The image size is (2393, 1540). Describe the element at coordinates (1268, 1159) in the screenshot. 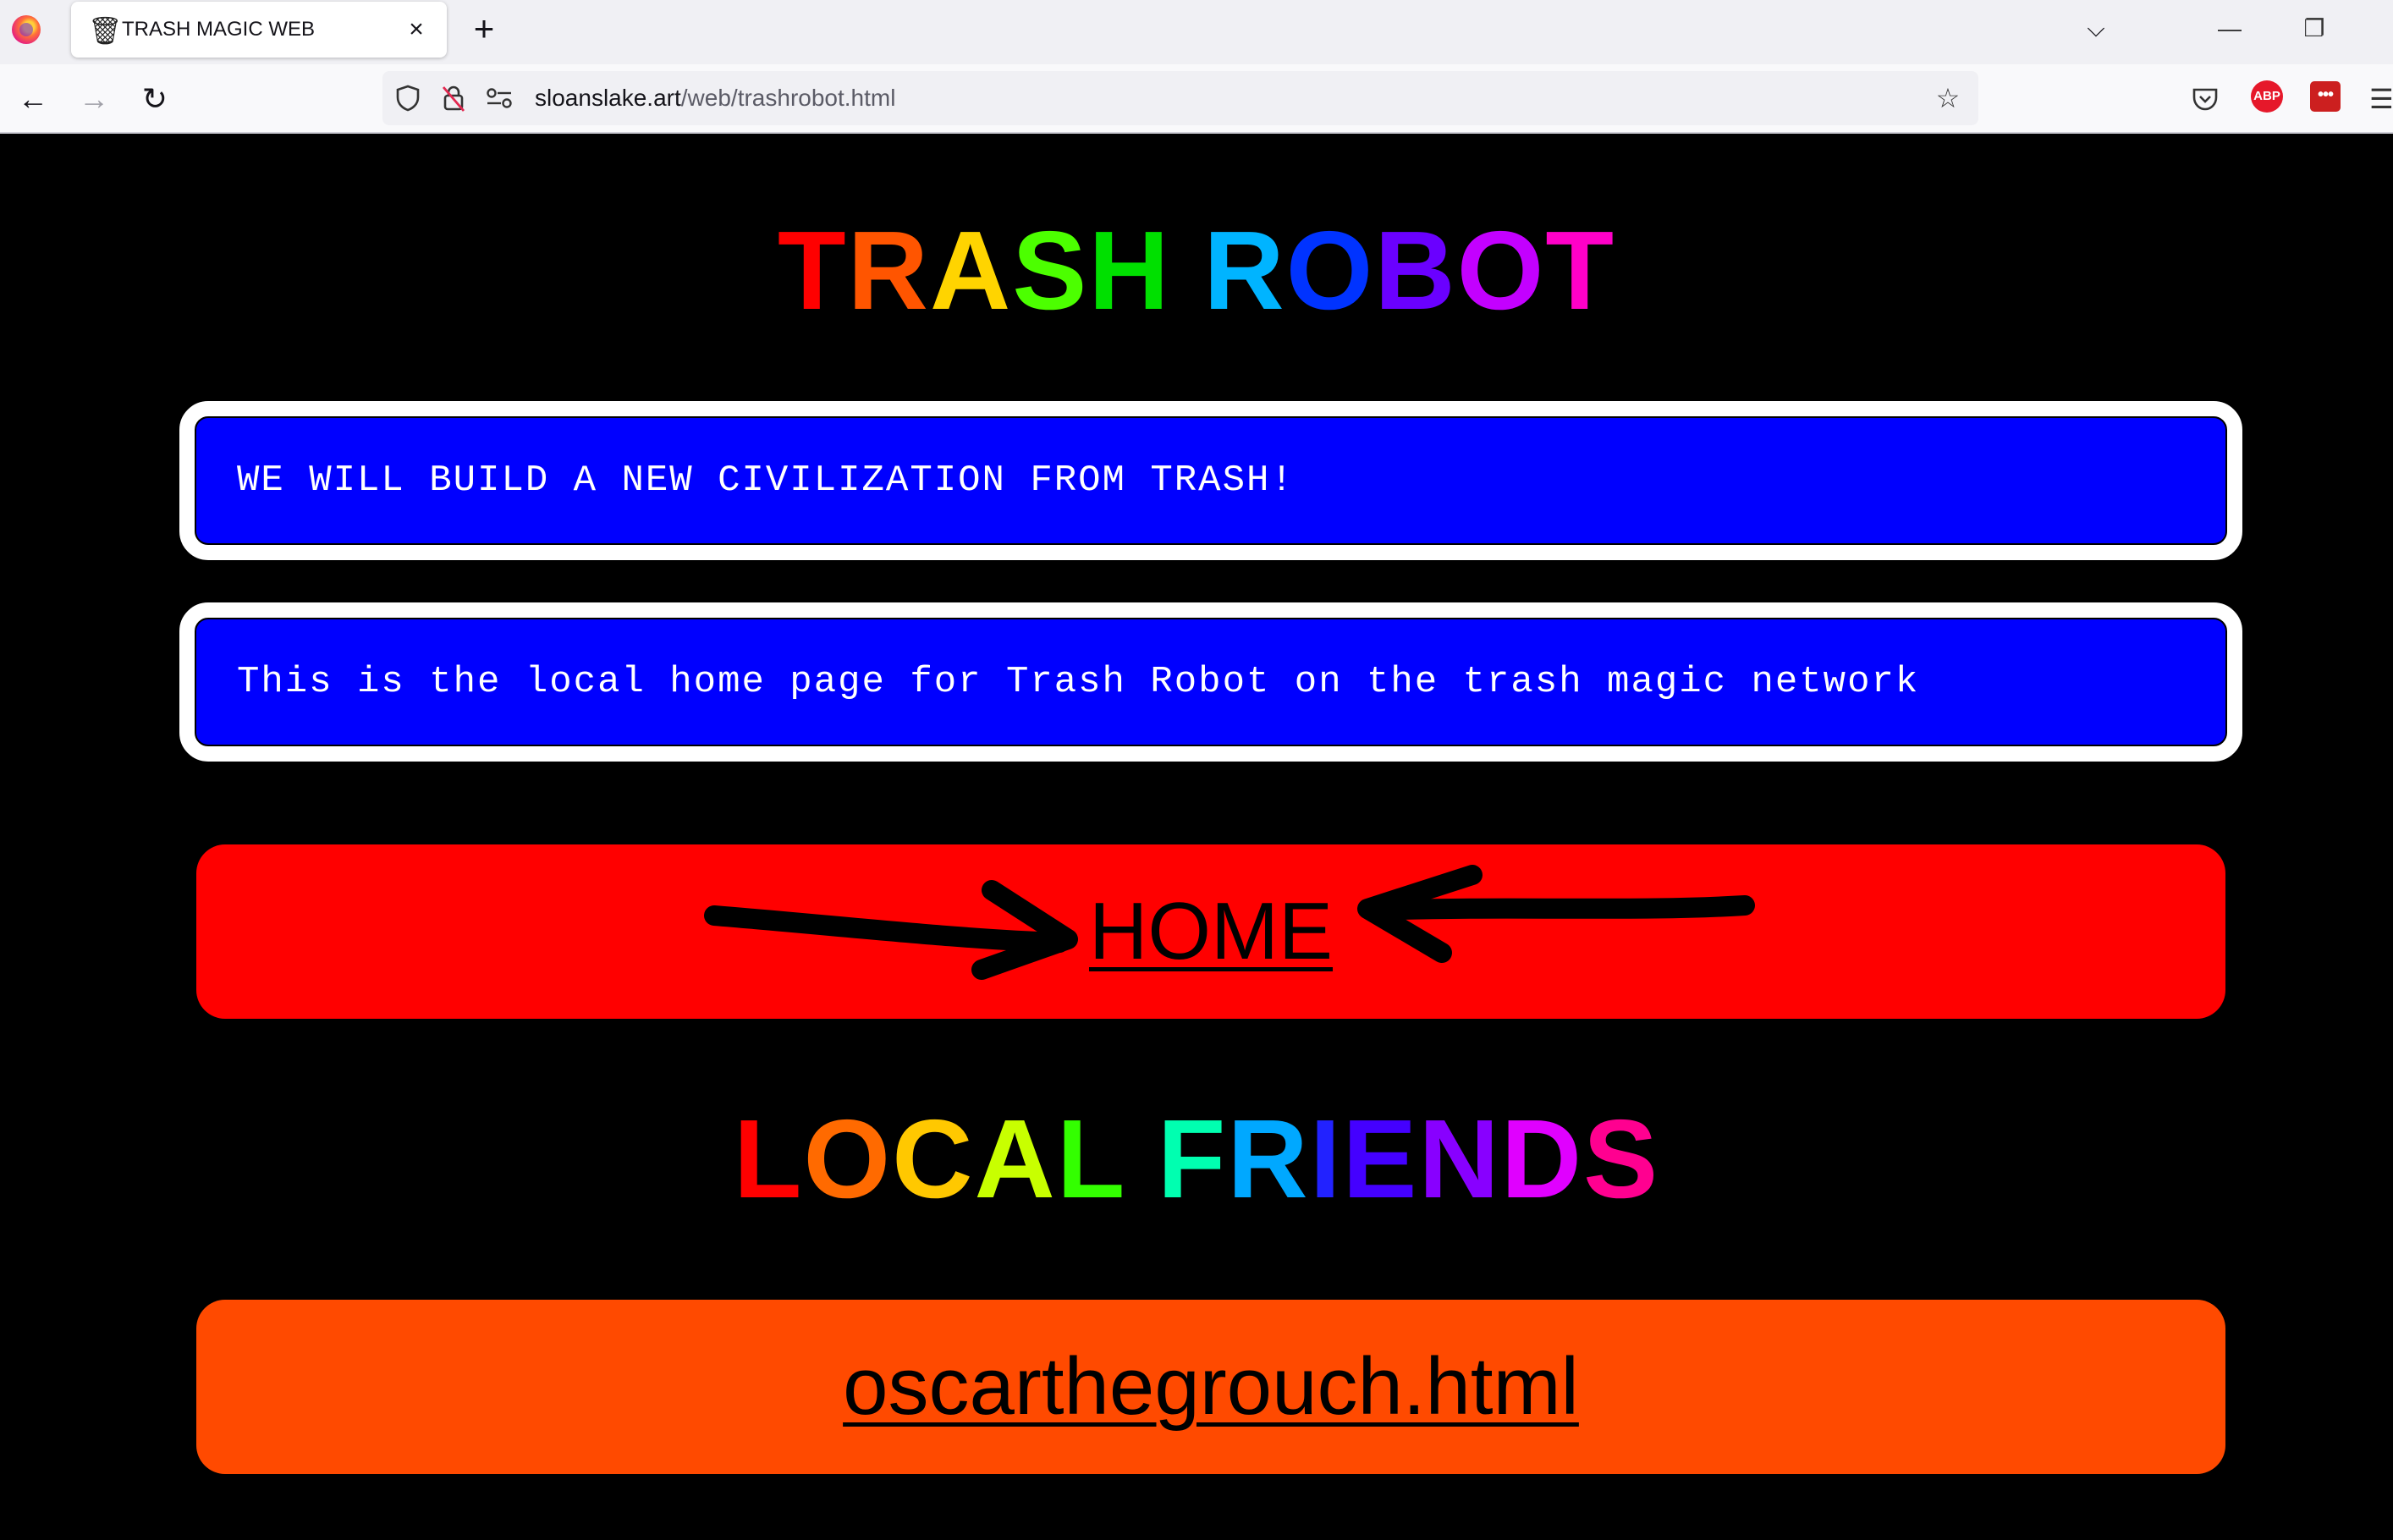

I see `friends-title-letter: R` at that location.